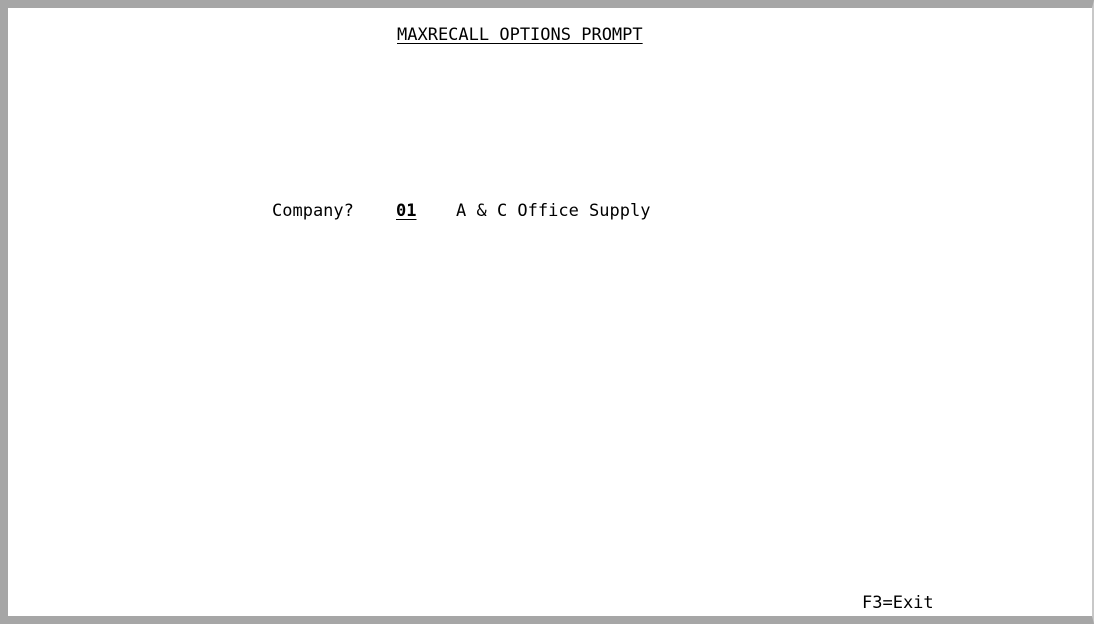  I want to click on company-code-input, so click(412, 211).